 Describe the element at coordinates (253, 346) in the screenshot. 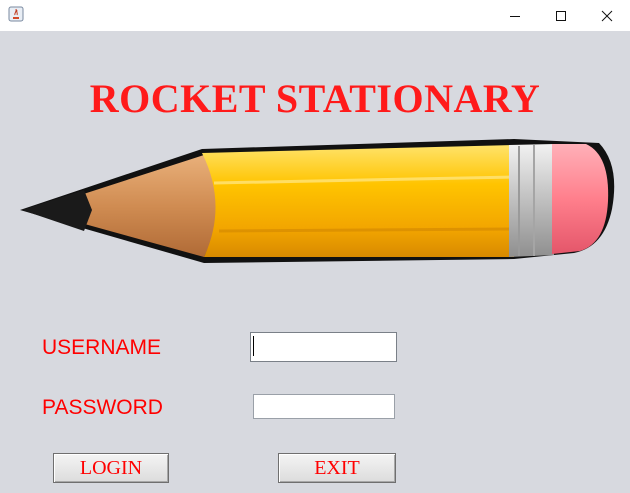

I see `text-caret` at that location.